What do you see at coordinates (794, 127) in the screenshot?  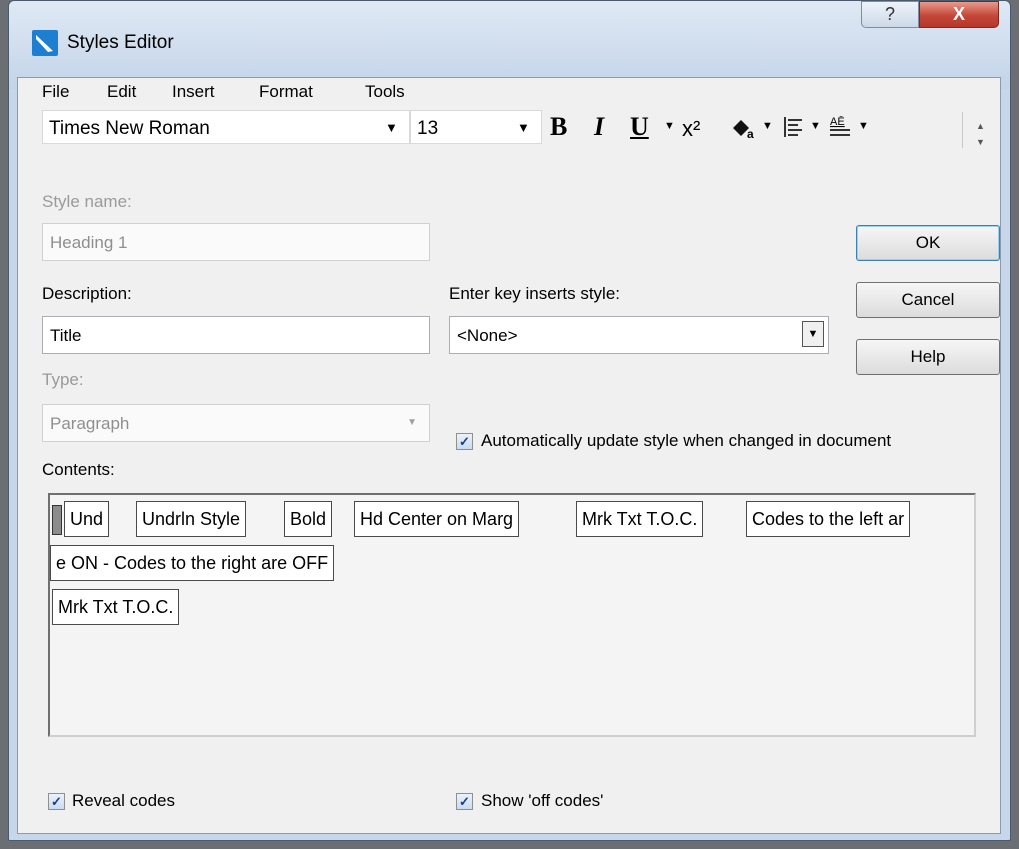 I see `align-left-icon` at bounding box center [794, 127].